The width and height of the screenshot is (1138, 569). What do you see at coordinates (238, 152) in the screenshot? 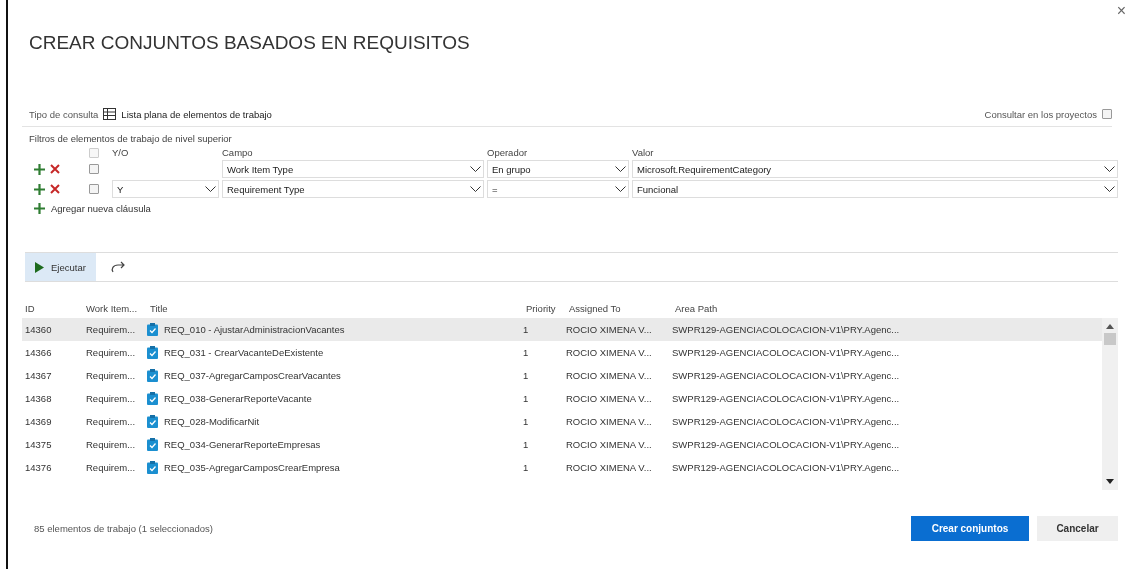
I see `column-header: Campo` at bounding box center [238, 152].